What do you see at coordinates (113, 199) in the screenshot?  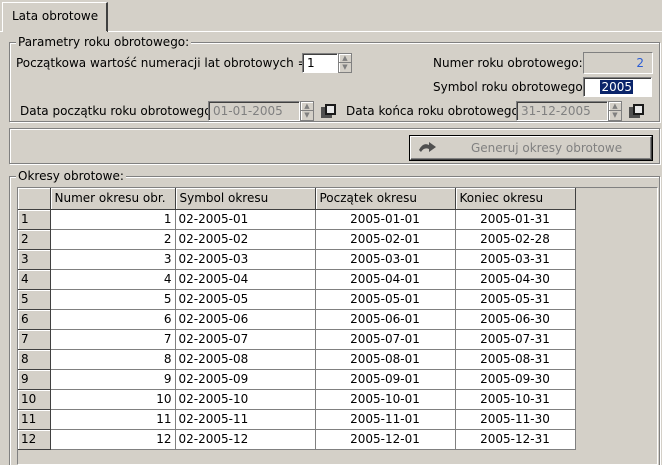 I see `column-header-number: Numer okresu obr.` at bounding box center [113, 199].